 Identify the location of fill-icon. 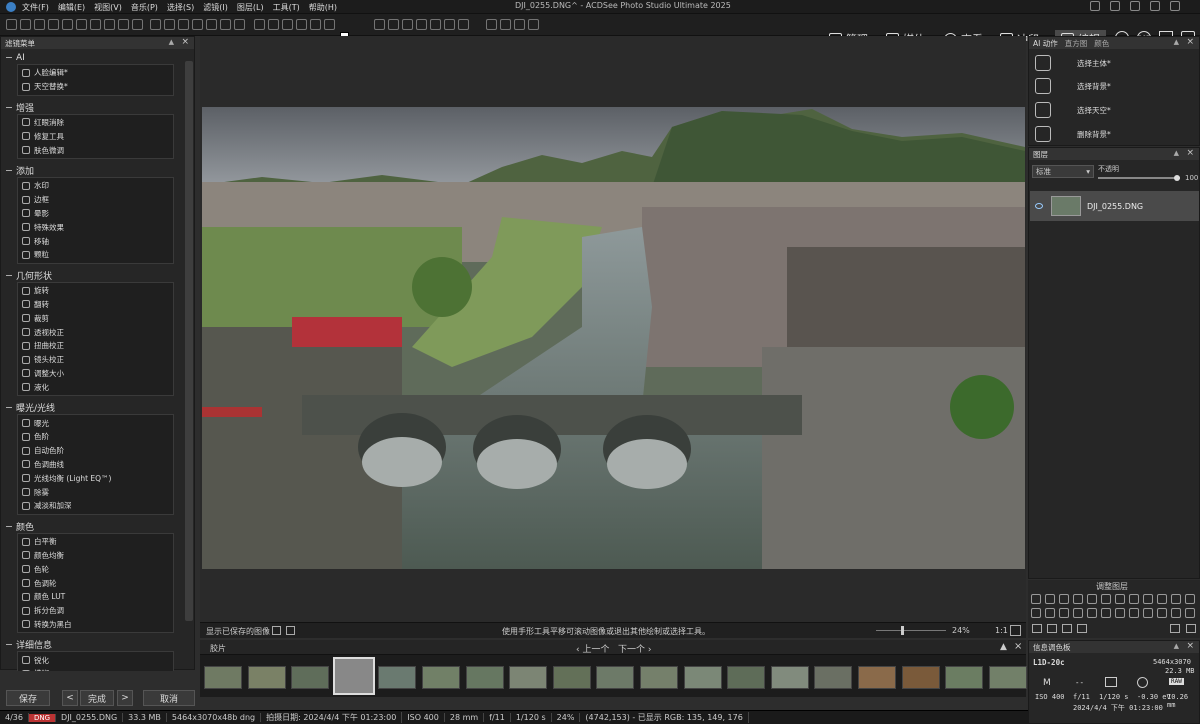
(301, 24).